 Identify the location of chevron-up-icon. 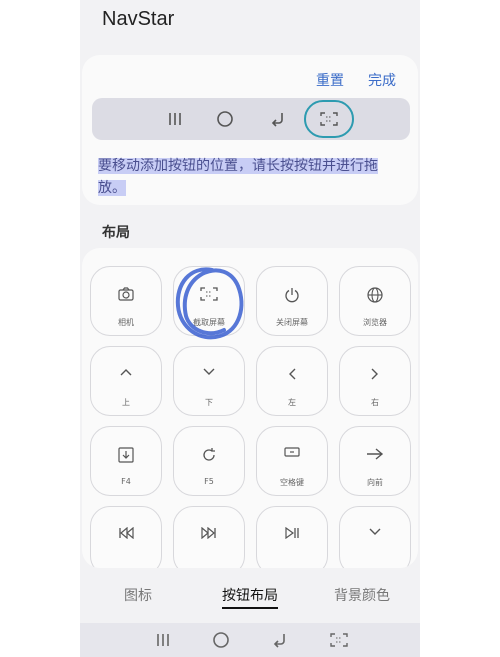
(126, 372).